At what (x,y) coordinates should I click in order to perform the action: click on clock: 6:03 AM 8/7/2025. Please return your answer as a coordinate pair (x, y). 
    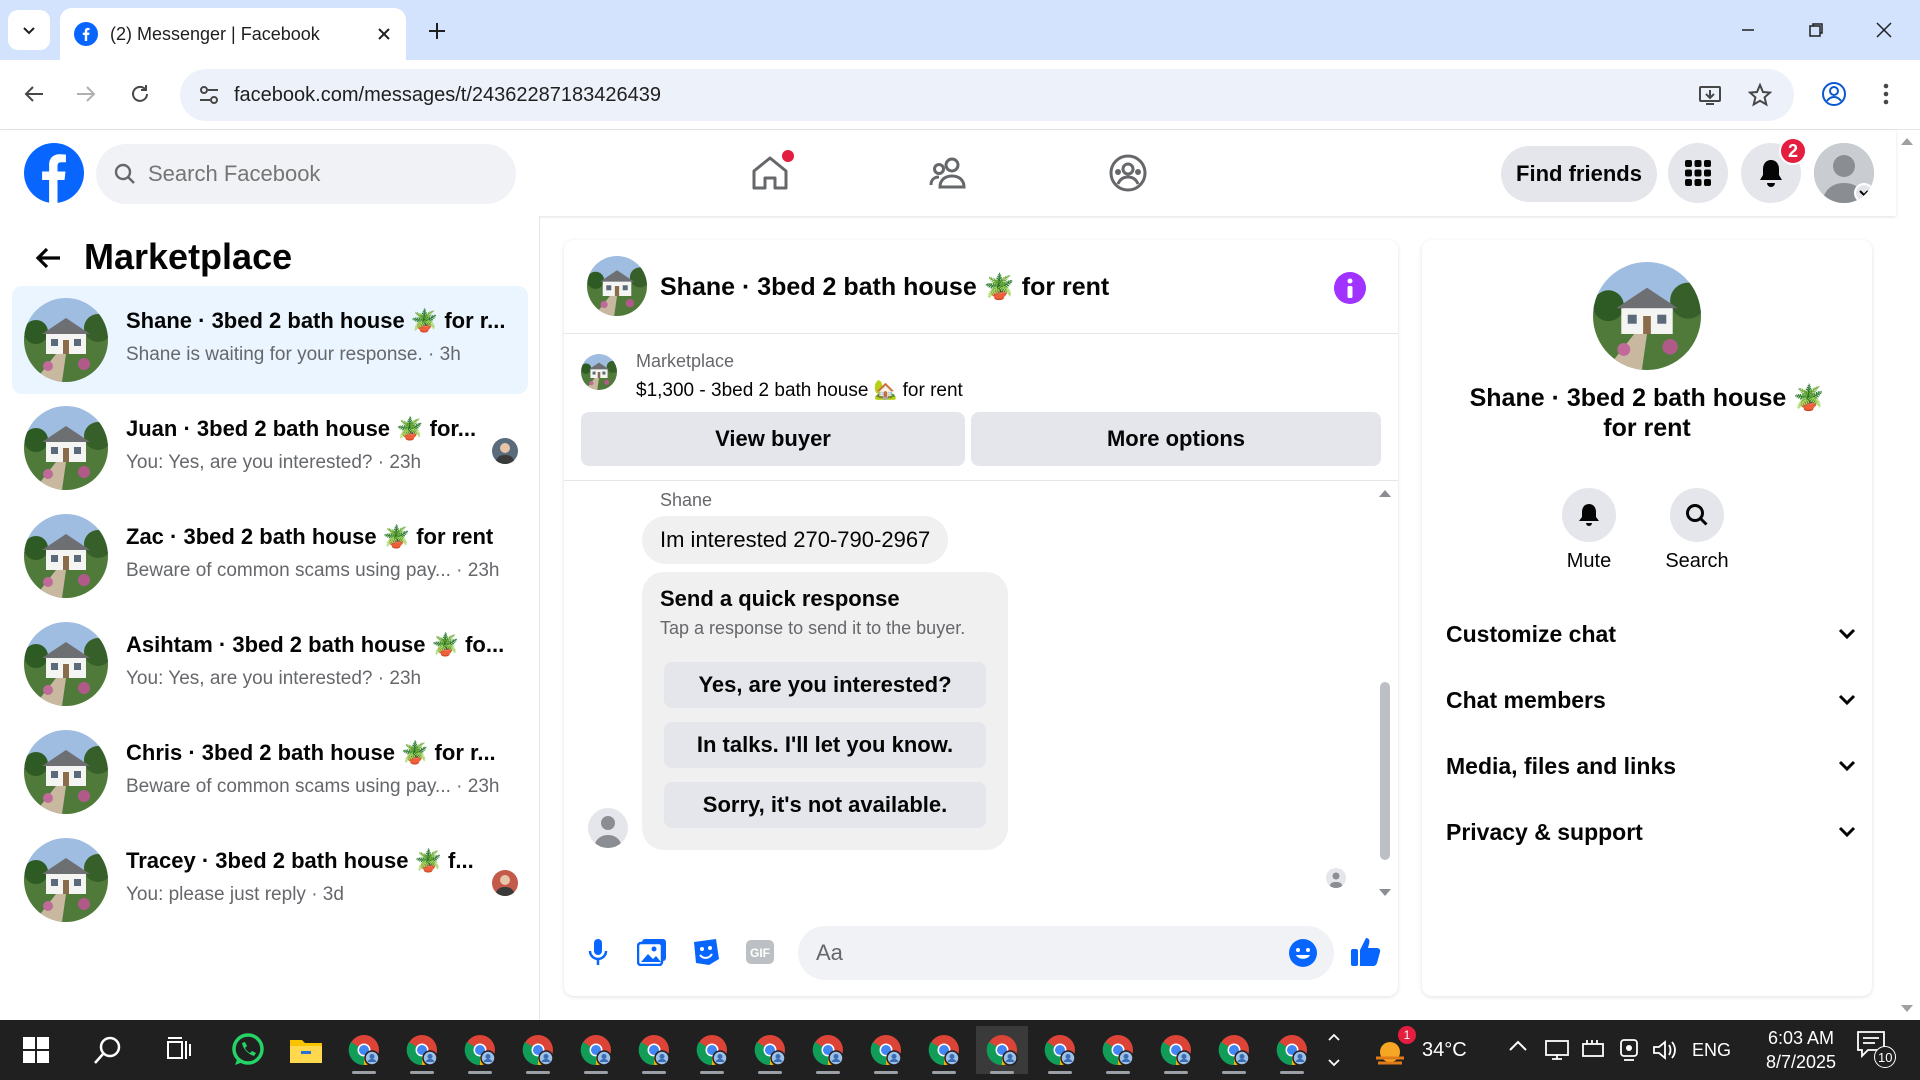
    Looking at the image, I should click on (1801, 1050).